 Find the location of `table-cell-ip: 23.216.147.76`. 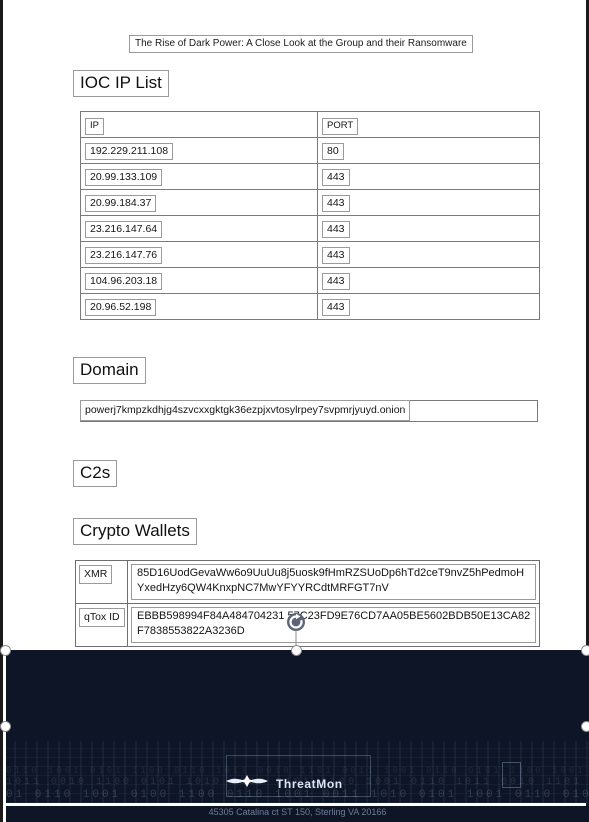

table-cell-ip: 23.216.147.76 is located at coordinates (199, 254).